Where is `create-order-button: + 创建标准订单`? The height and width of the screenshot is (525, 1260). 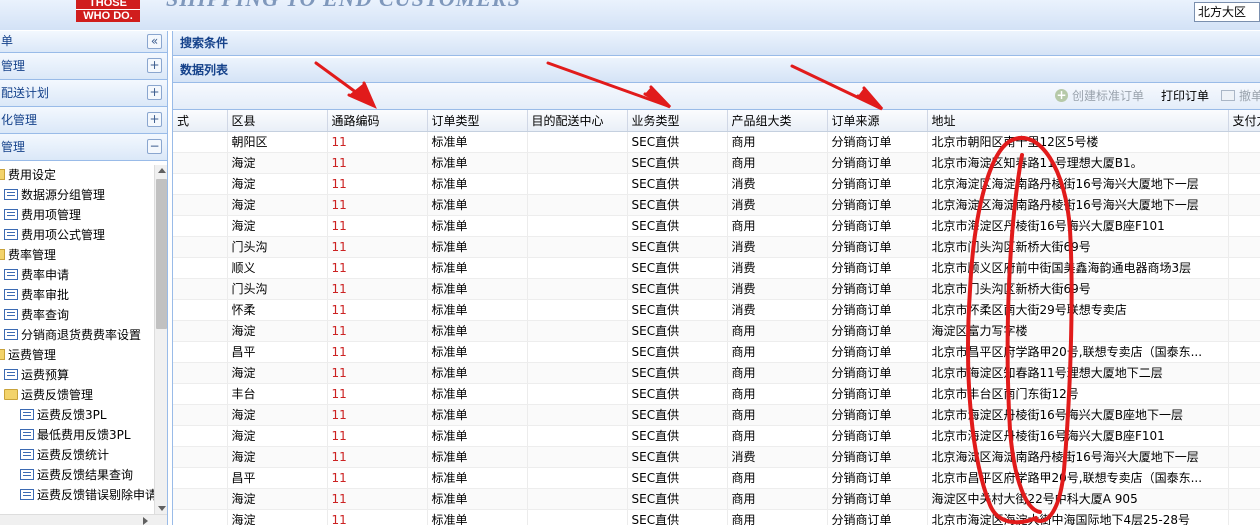 create-order-button: + 创建标准订单 is located at coordinates (1099, 96).